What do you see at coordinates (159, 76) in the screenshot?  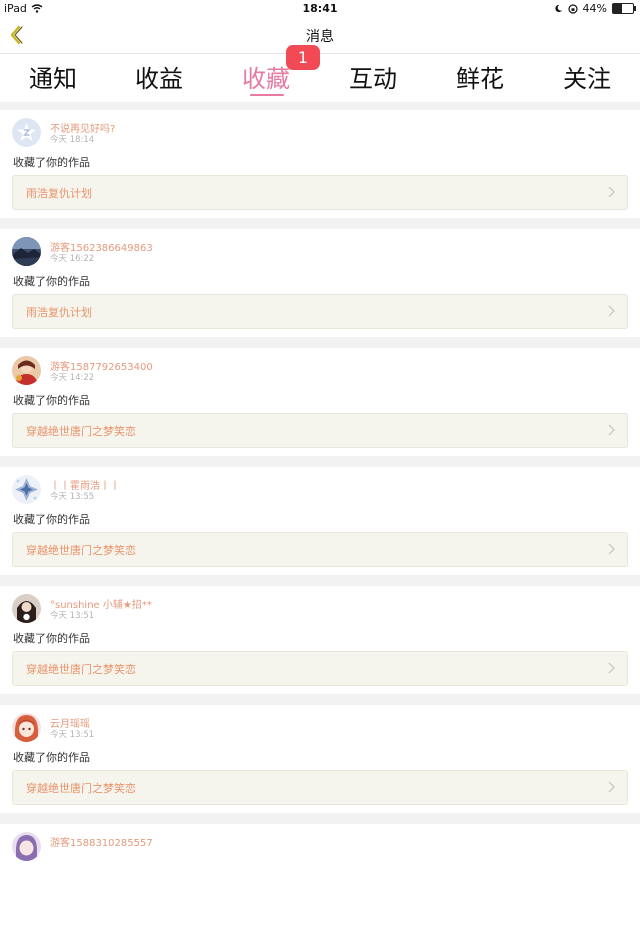 I see `tab-earnings: 收益` at bounding box center [159, 76].